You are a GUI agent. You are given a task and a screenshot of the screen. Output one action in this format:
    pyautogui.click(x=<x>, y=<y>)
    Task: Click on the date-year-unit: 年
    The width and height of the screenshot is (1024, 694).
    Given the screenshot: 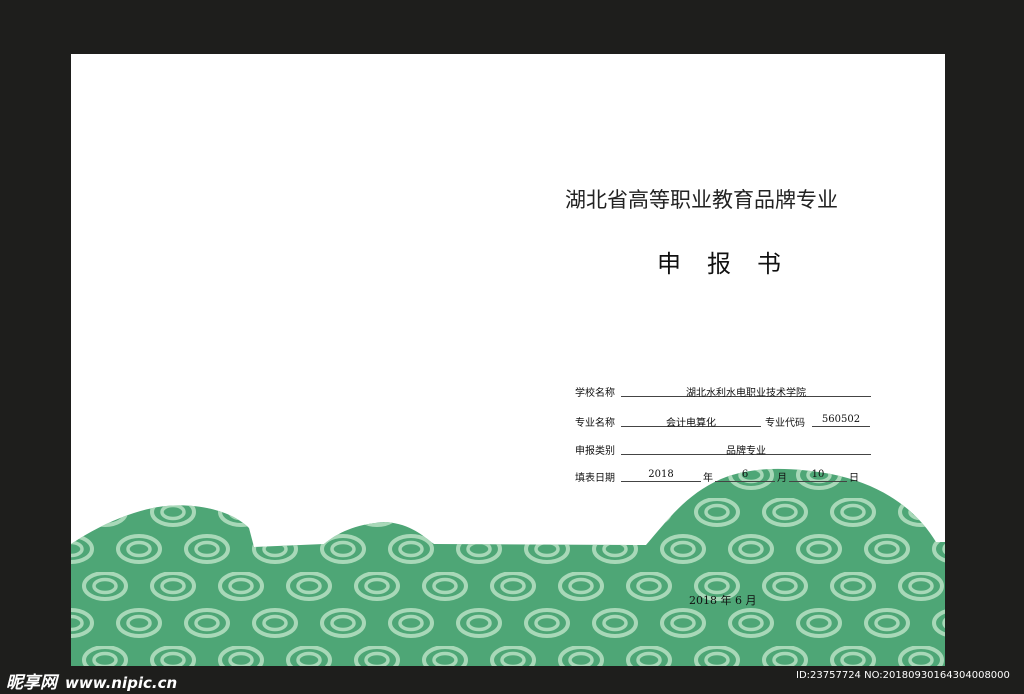 What is the action you would take?
    pyautogui.click(x=708, y=478)
    